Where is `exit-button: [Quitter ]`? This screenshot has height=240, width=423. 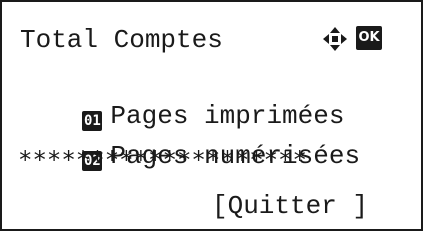 exit-button: [Quitter ] is located at coordinates (290, 206).